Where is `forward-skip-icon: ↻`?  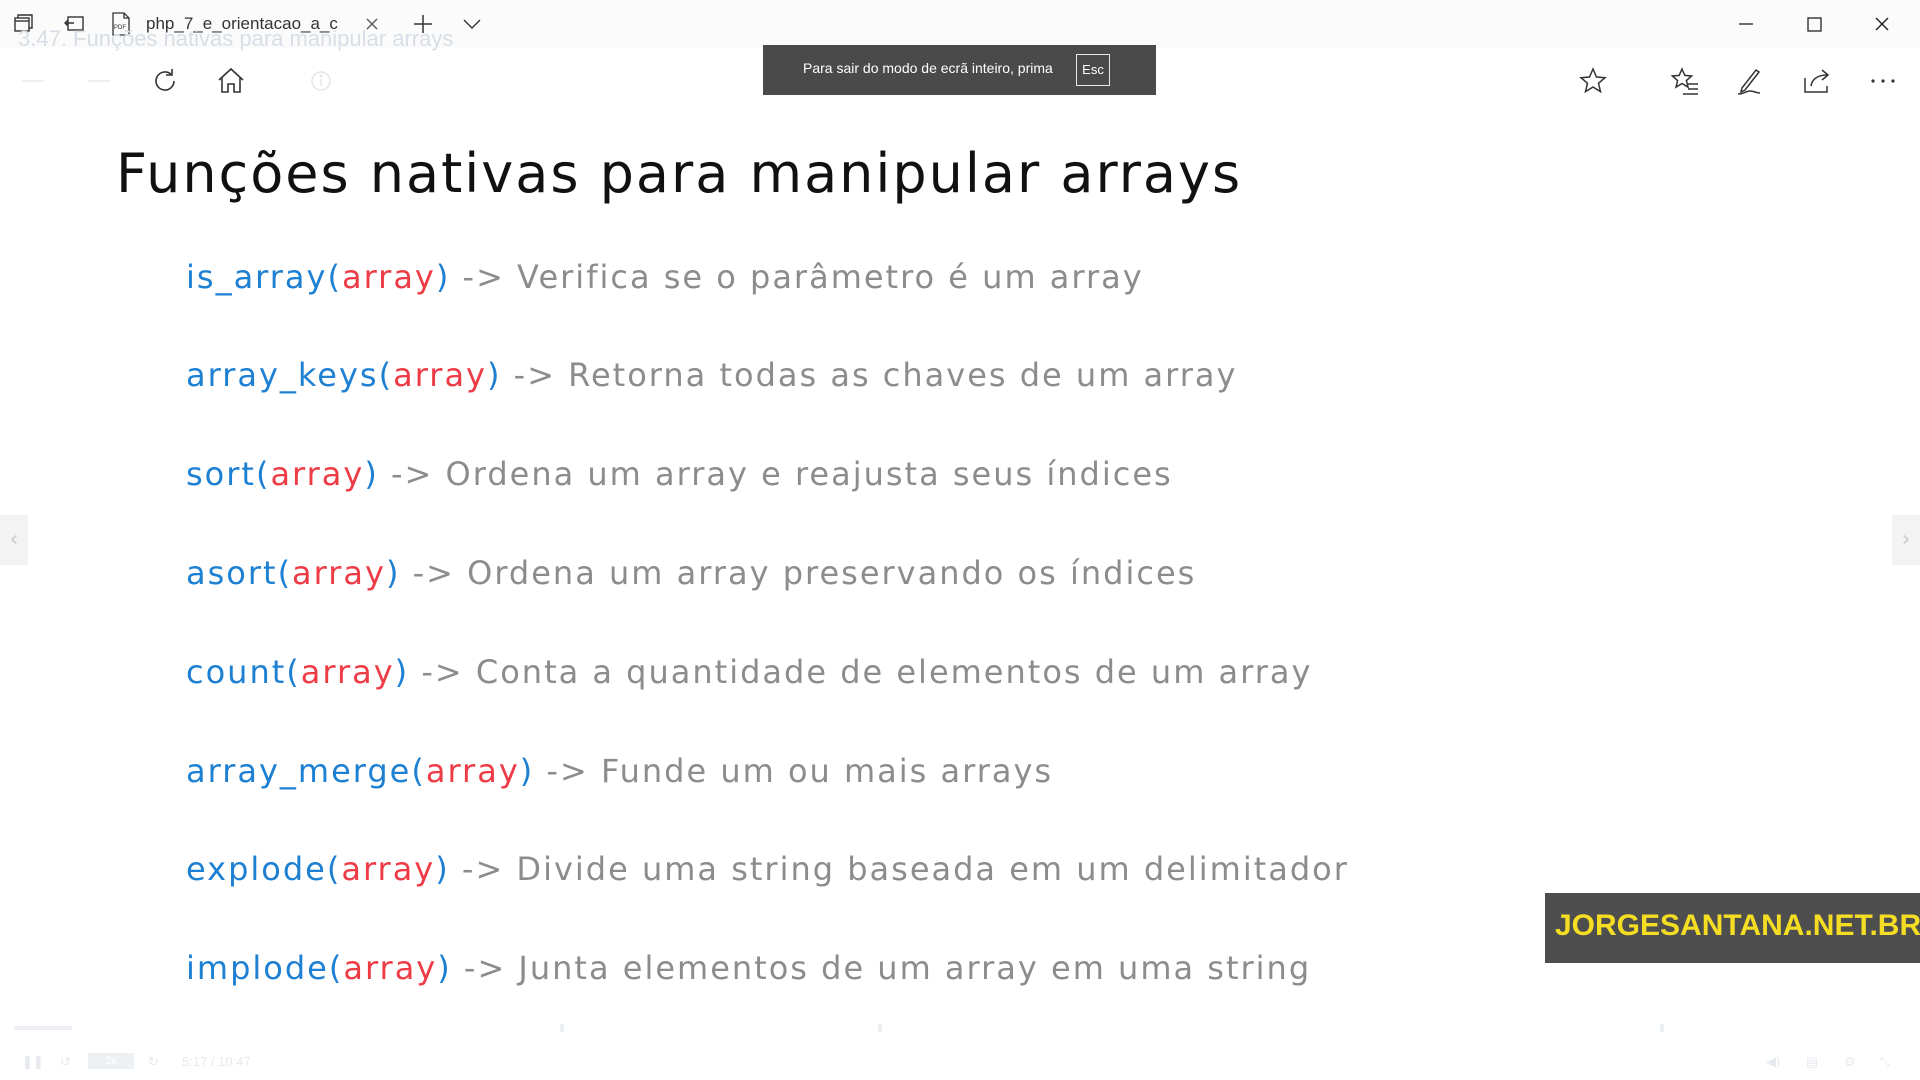 forward-skip-icon: ↻ is located at coordinates (153, 1062).